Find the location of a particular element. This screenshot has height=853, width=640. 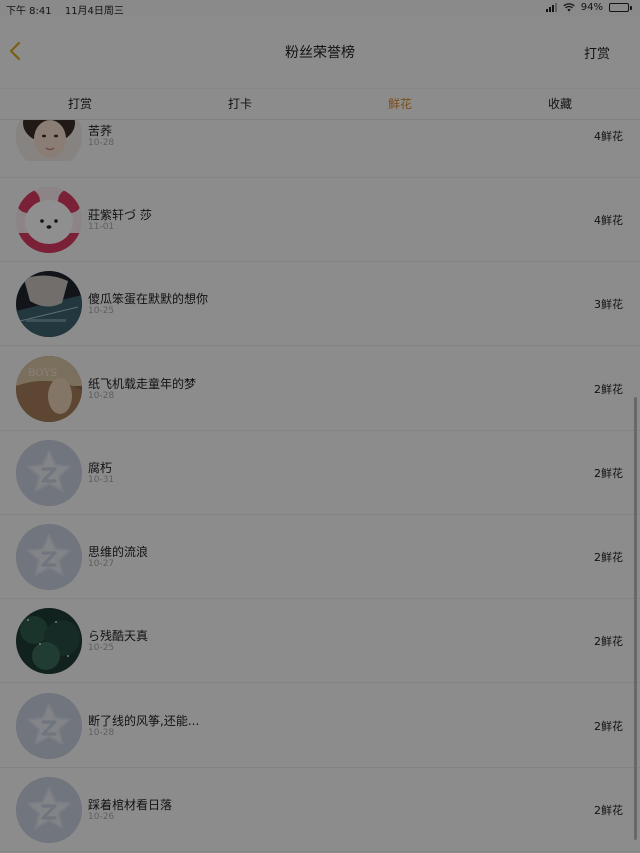

list-item: 断了线的风筝,还能... 10-28 2鲜花 is located at coordinates (320, 726).